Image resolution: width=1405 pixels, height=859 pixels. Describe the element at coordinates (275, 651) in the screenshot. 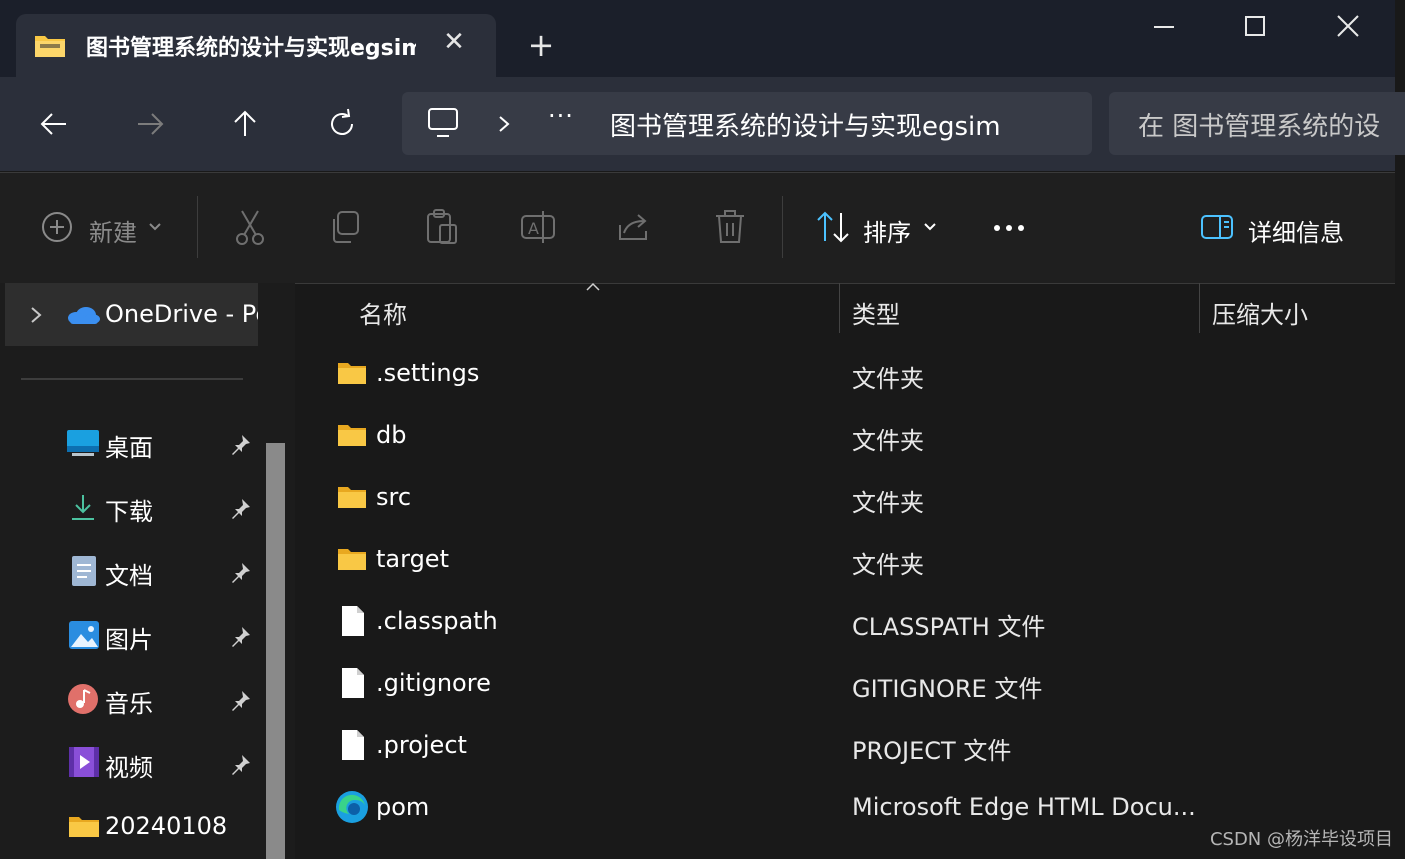

I see `sidebar-scrollbar` at that location.